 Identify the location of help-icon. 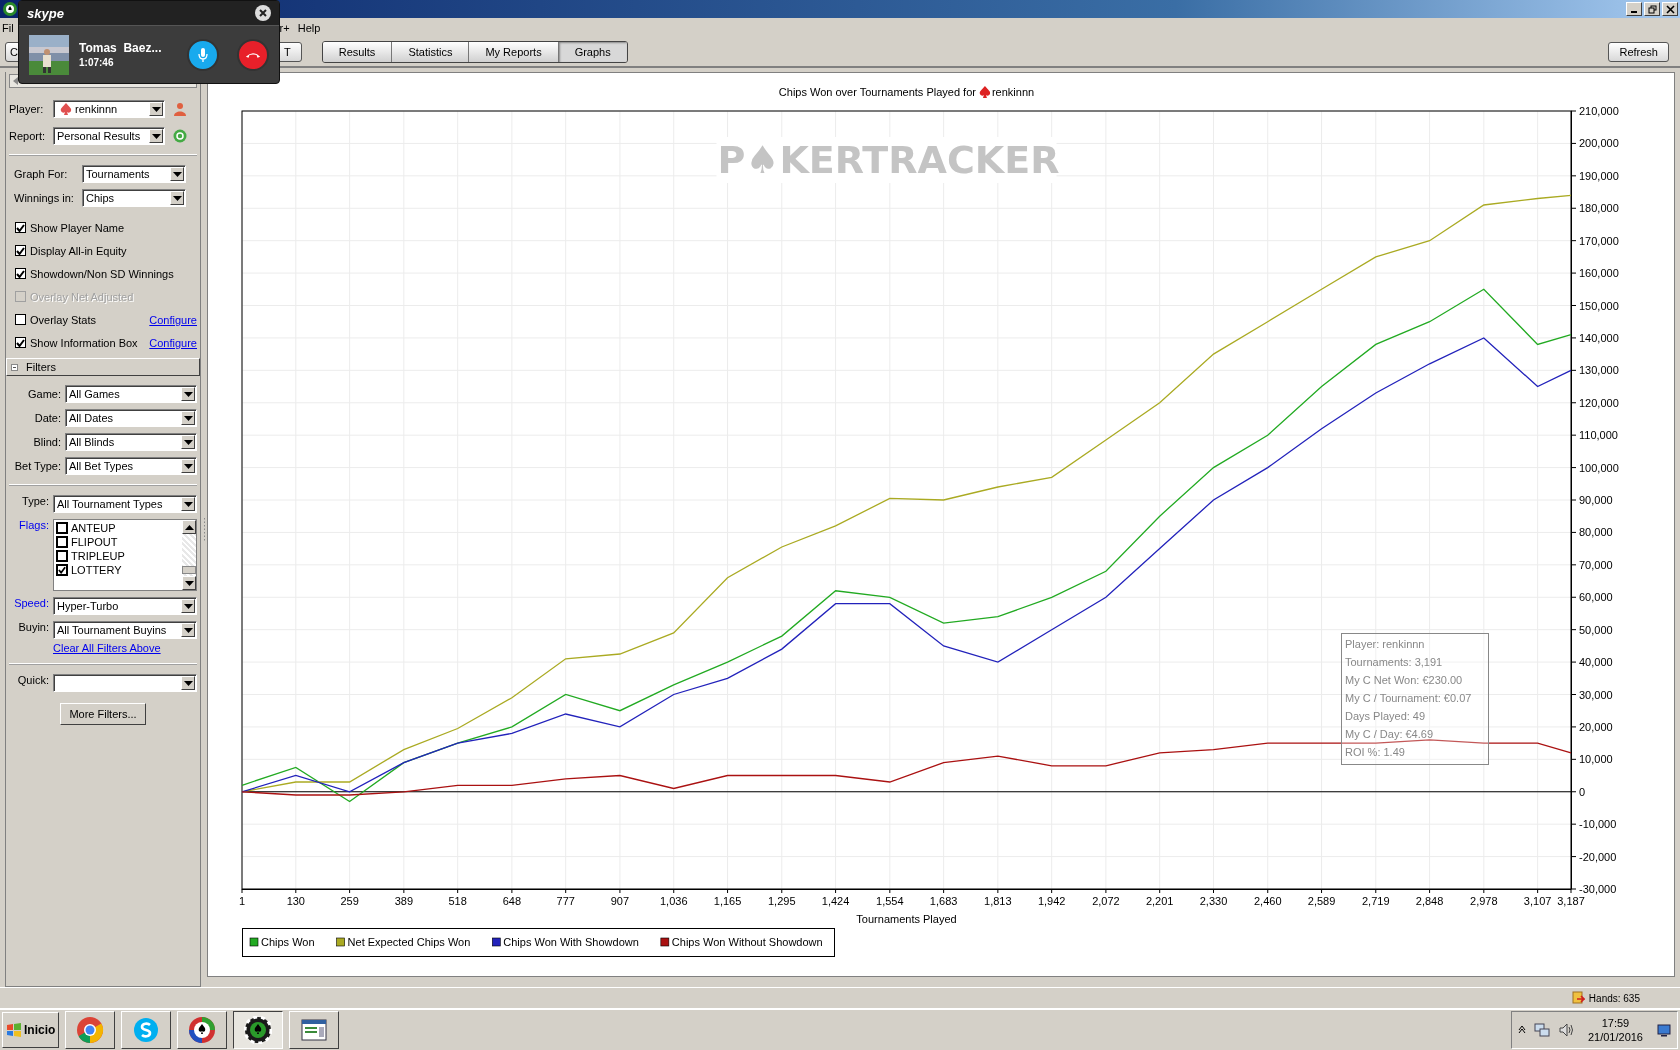
(180, 136).